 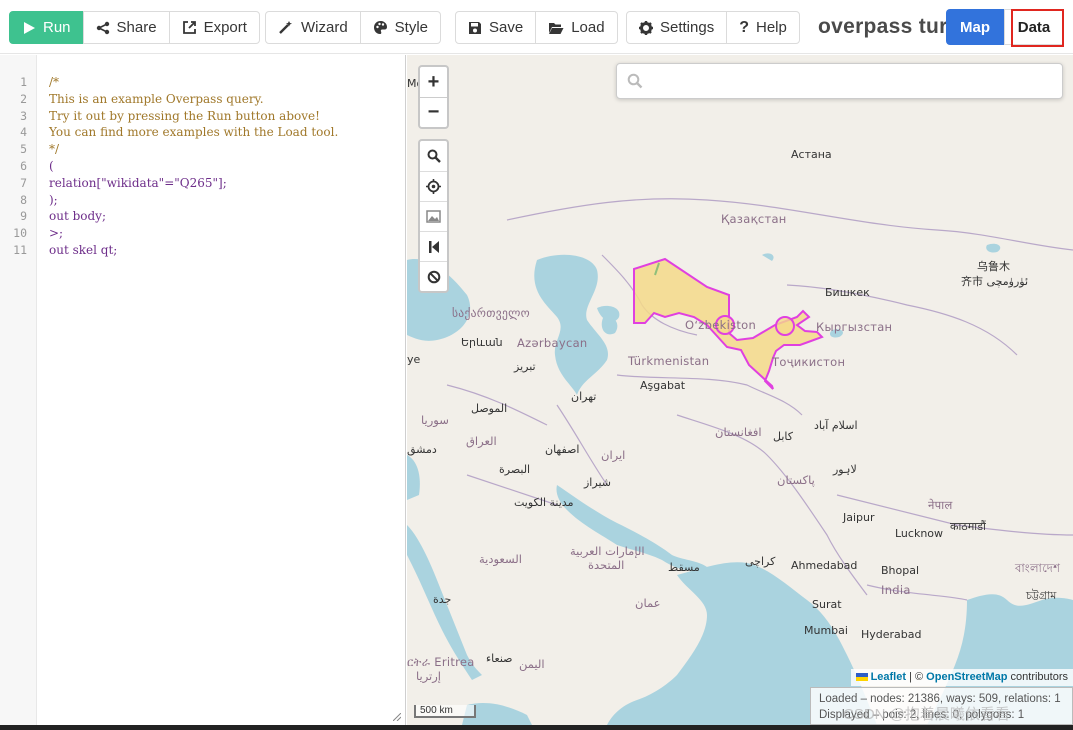 I want to click on save-button: Save, so click(x=496, y=27).